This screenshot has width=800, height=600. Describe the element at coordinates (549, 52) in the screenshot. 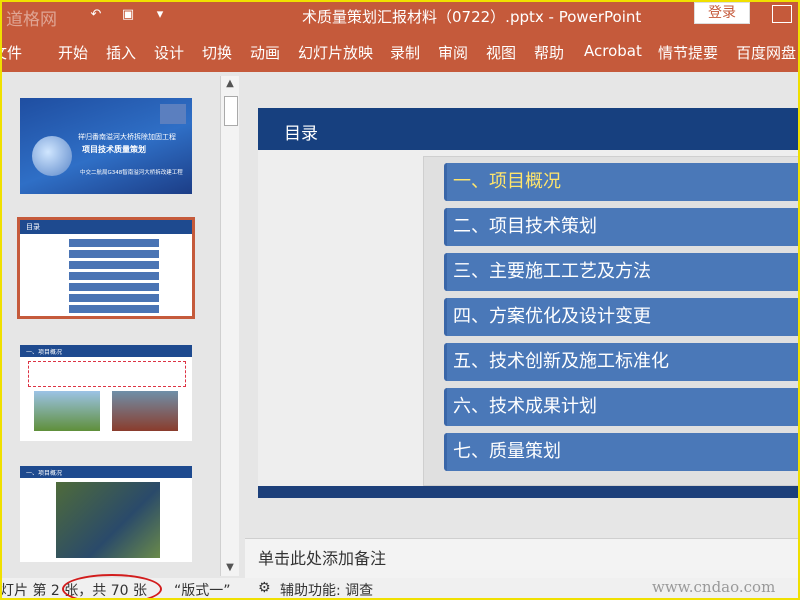

I see `tab-help: 帮助` at that location.